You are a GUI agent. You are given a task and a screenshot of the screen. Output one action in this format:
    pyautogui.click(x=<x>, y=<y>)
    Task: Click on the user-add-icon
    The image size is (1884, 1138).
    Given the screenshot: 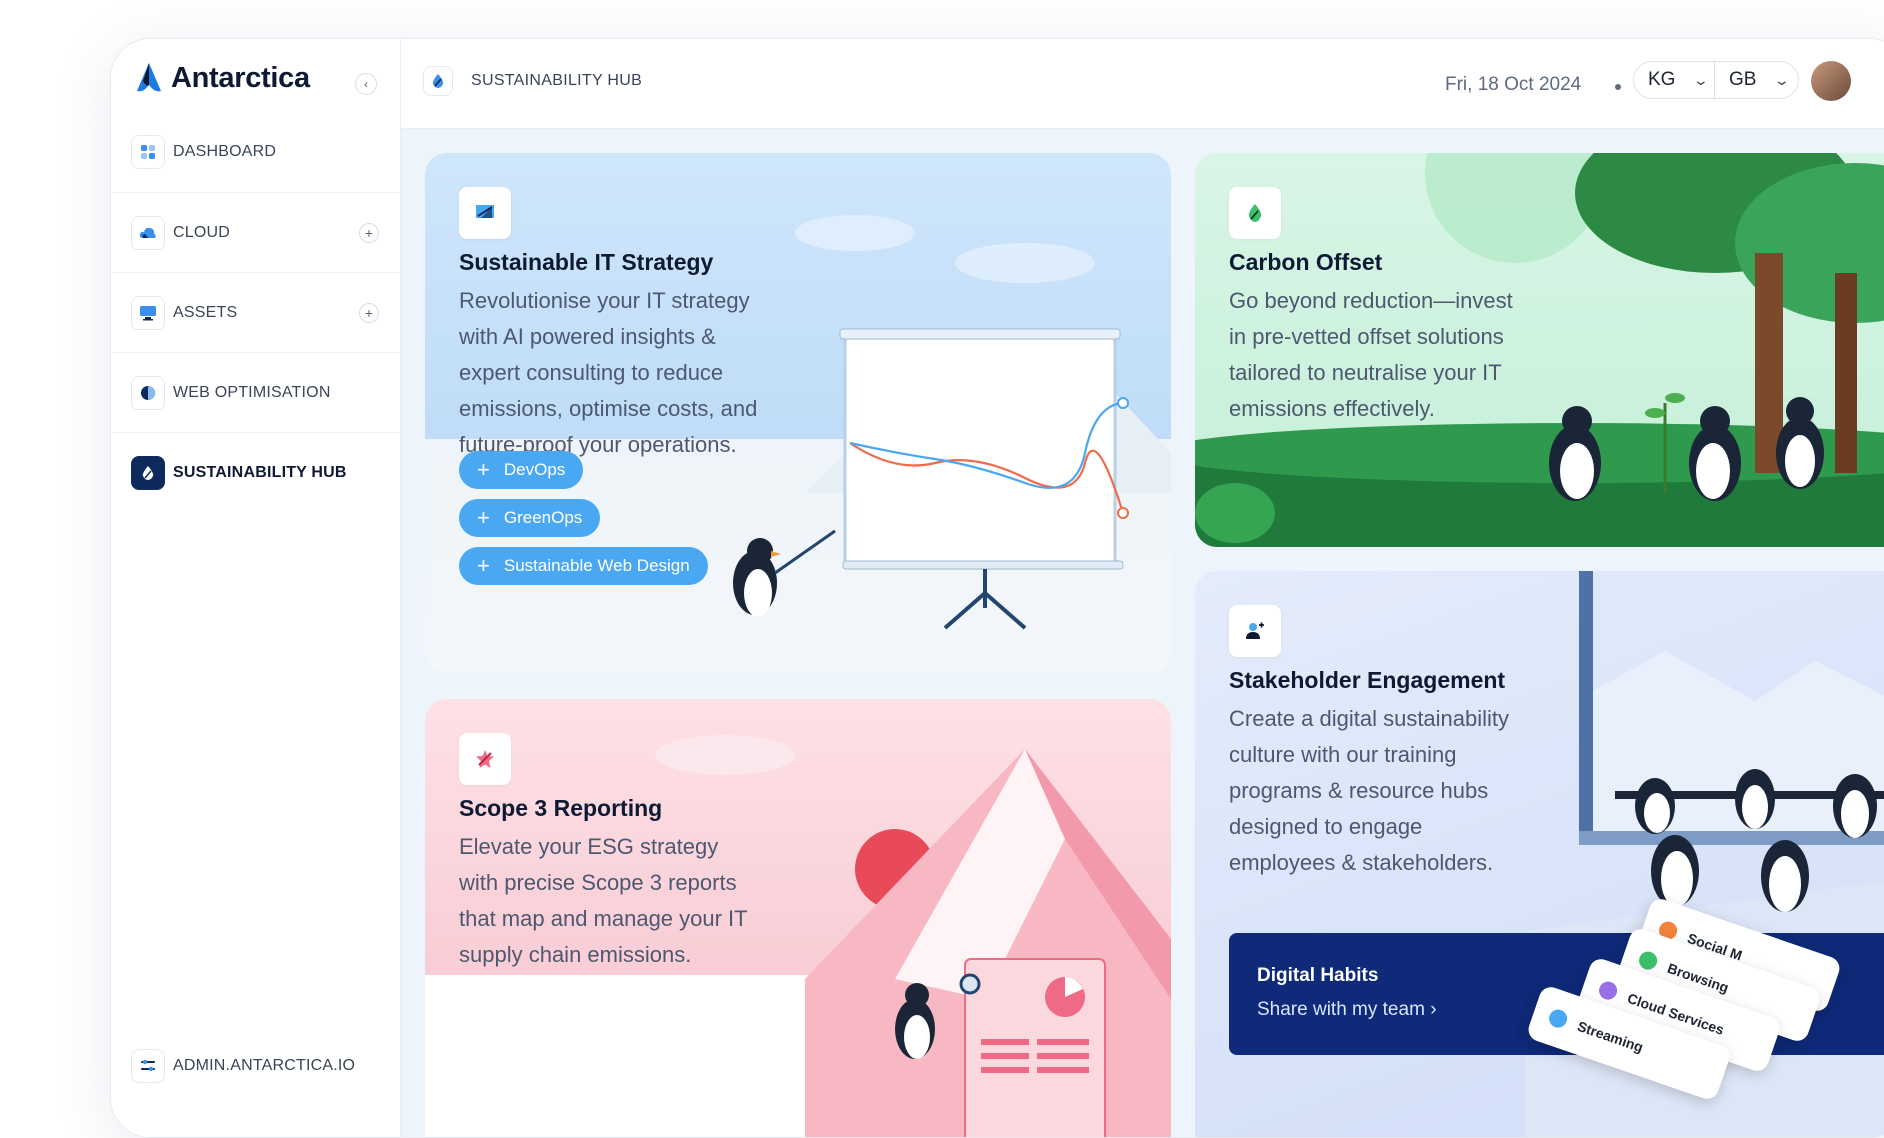 What is the action you would take?
    pyautogui.click(x=1255, y=631)
    